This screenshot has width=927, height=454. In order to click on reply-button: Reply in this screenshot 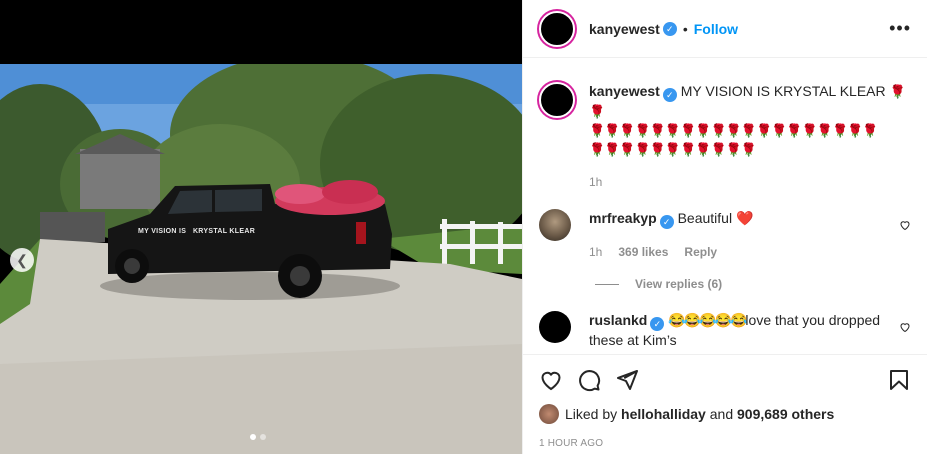, I will do `click(700, 252)`.